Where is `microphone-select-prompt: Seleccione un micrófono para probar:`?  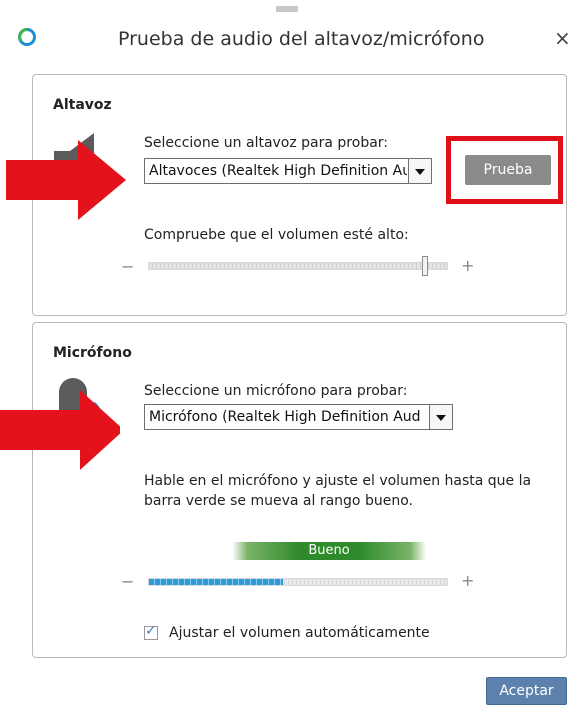 microphone-select-prompt: Seleccione un micrófono para probar: is located at coordinates (276, 391).